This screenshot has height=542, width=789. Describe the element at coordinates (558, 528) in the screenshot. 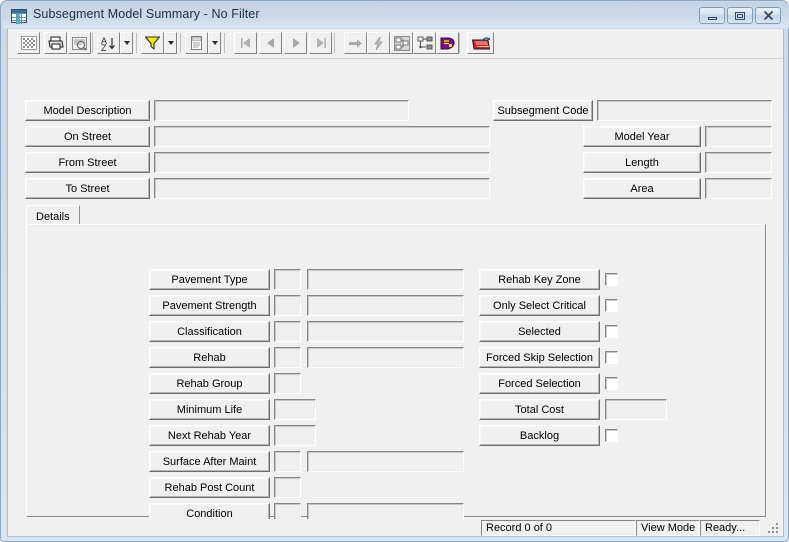

I see `status-record-counter: Record 0 of 0` at that location.